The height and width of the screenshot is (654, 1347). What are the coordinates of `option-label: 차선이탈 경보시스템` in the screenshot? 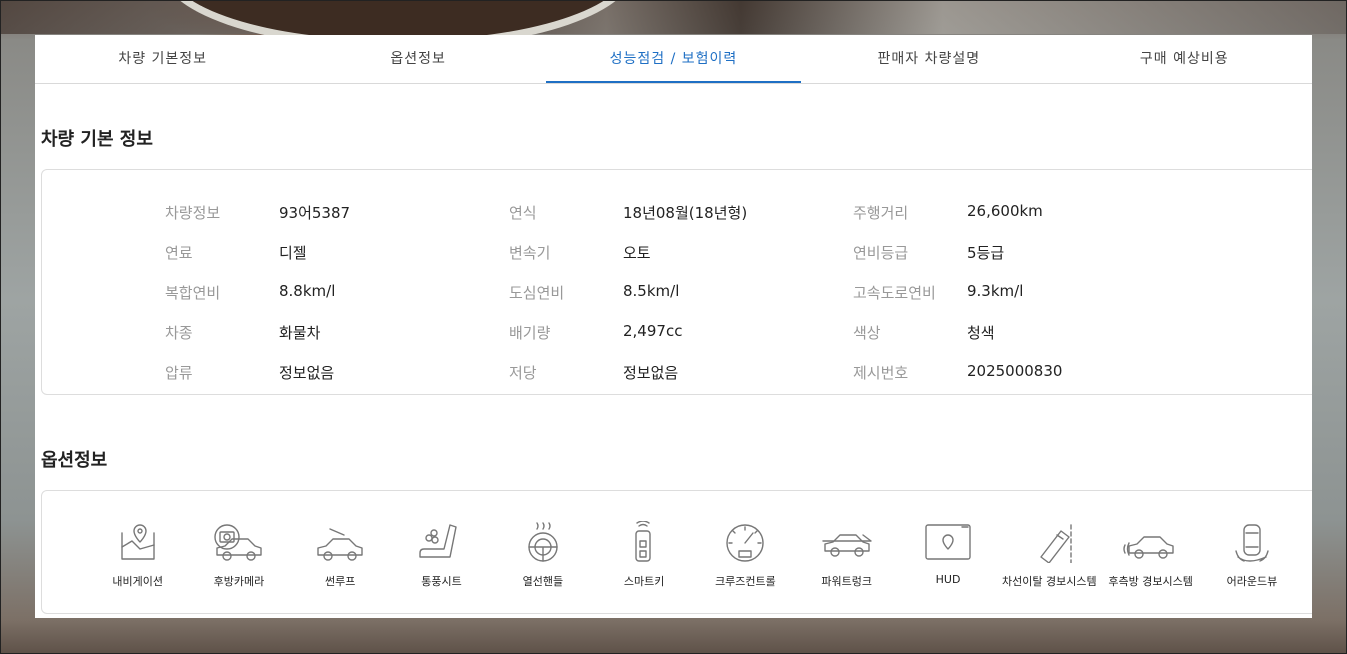 It's located at (1049, 581).